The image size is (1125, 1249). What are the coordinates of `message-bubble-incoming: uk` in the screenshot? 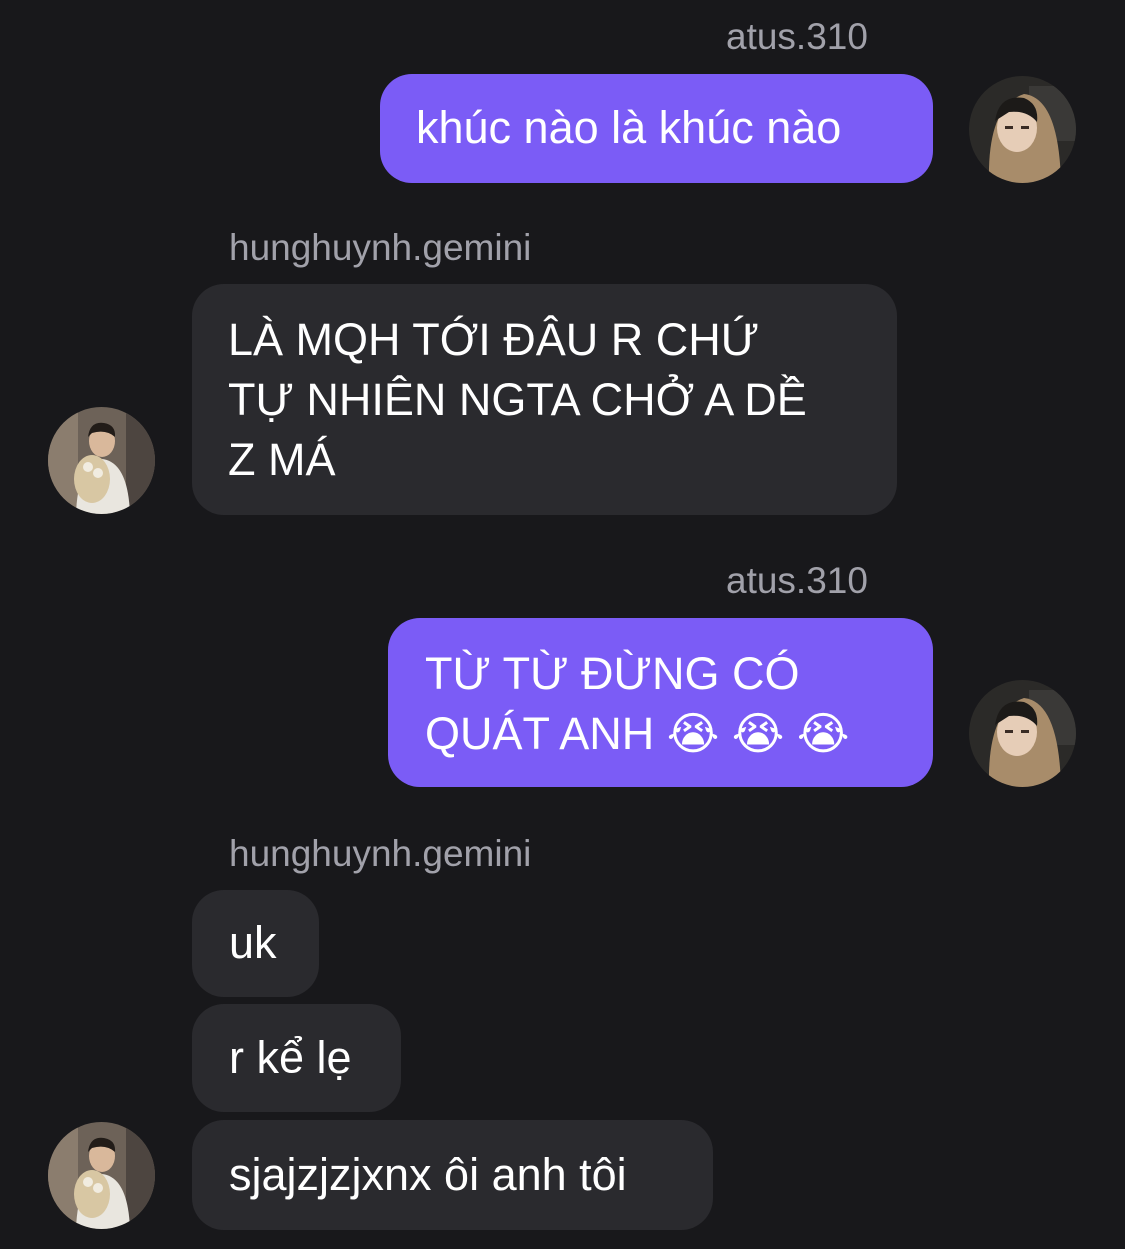 It's located at (255, 943).